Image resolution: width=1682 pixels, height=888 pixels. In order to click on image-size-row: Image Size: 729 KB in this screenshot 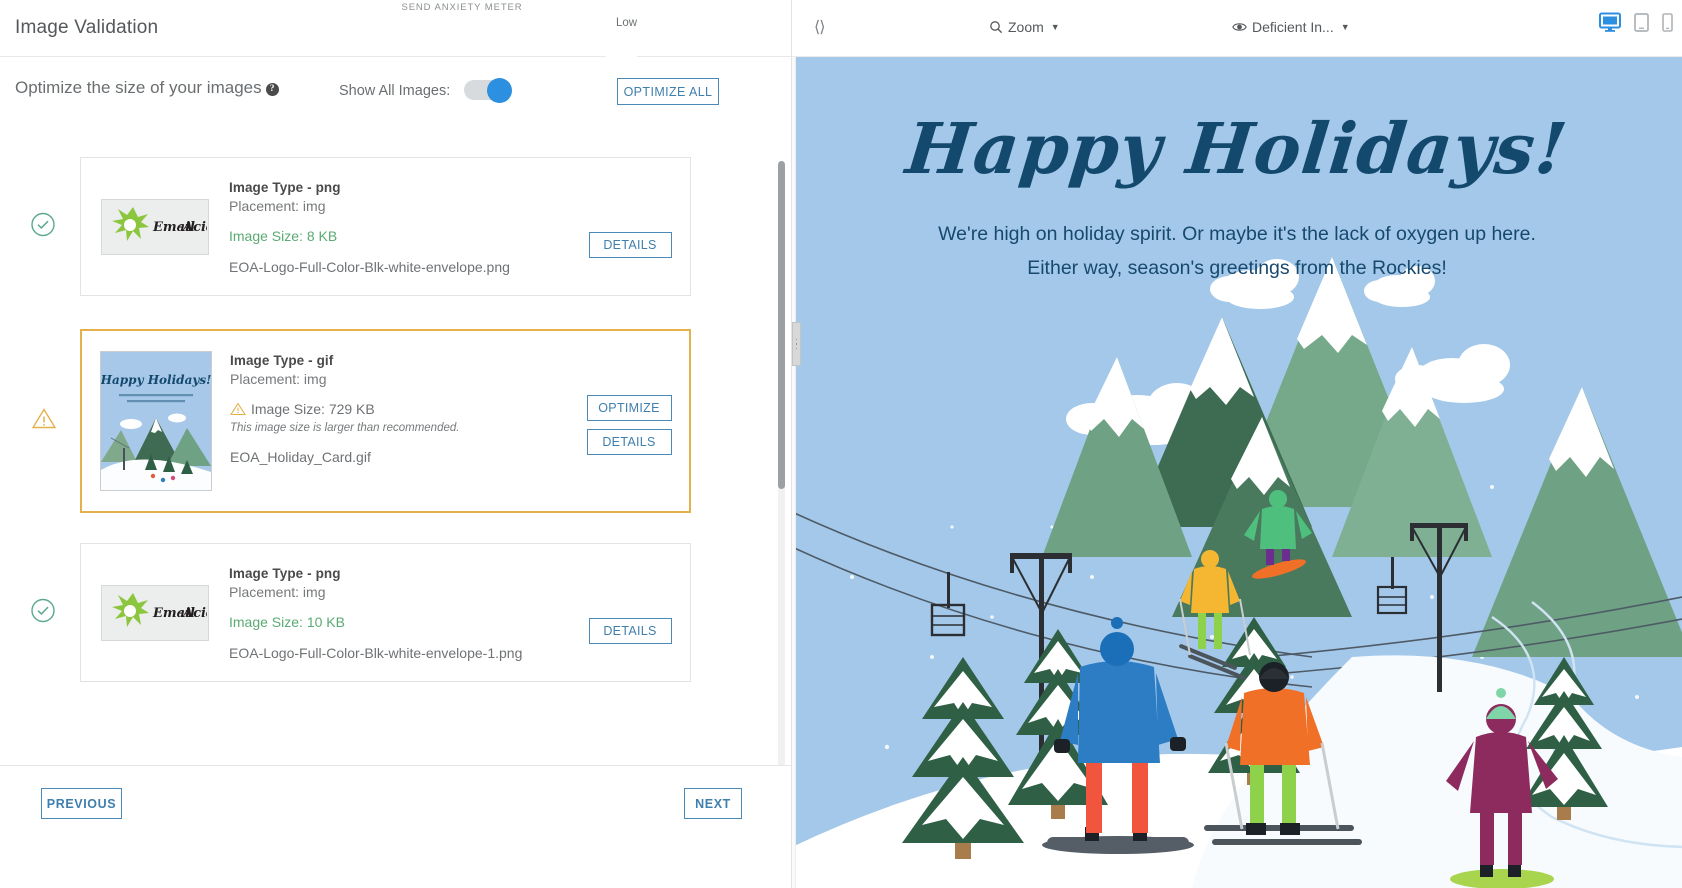, I will do `click(399, 409)`.